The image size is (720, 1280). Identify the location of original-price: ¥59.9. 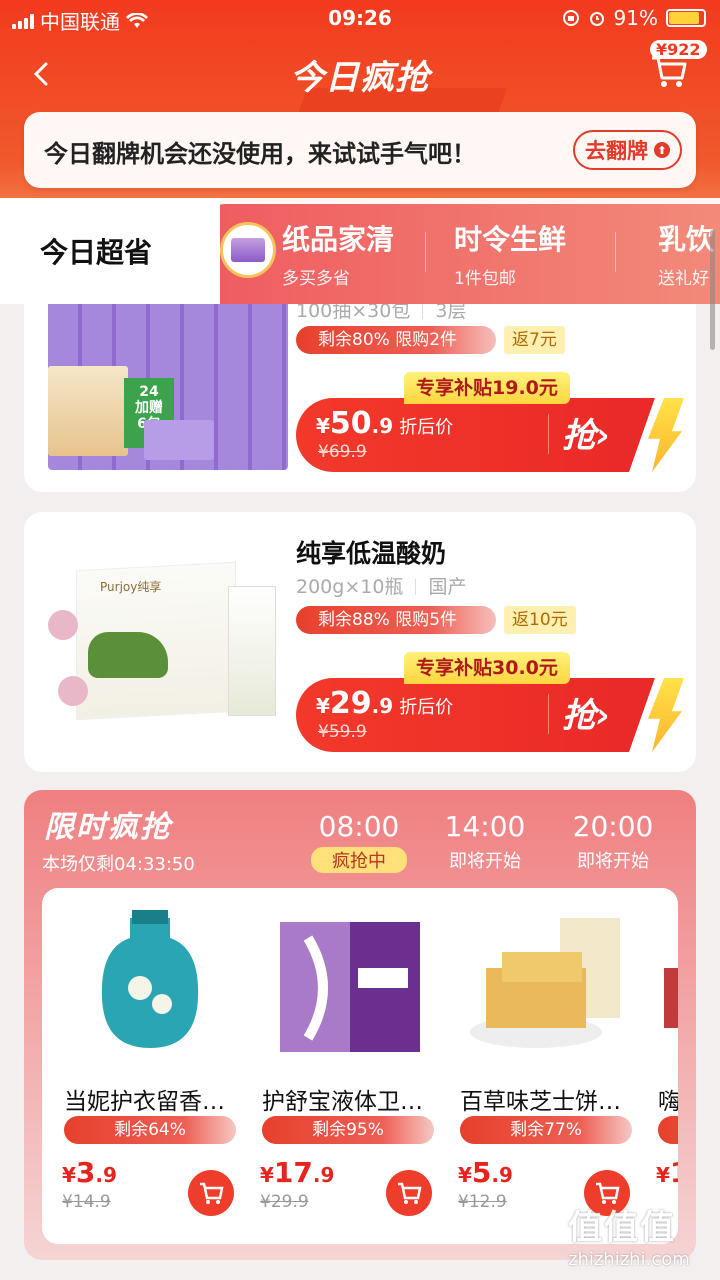
(342, 732).